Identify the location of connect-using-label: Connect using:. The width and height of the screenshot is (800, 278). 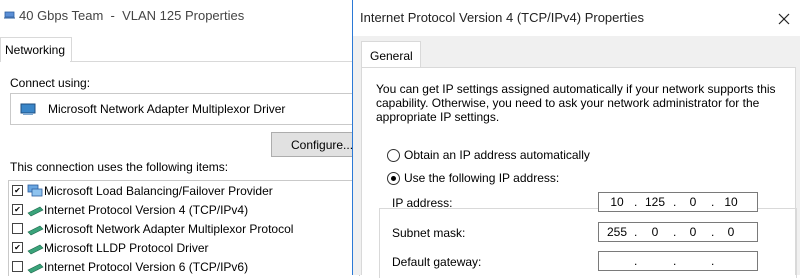
(50, 83).